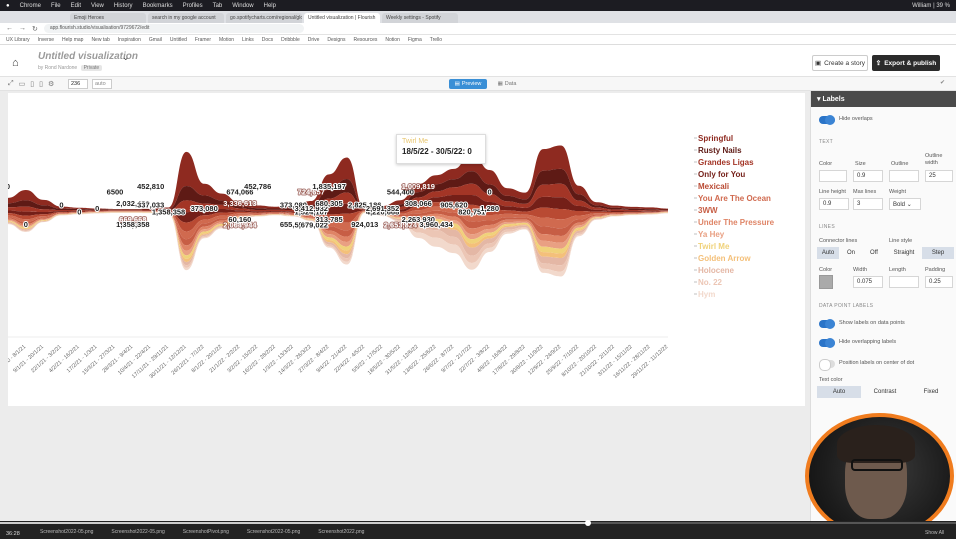 The width and height of the screenshot is (956, 539). Describe the element at coordinates (226, 40) in the screenshot. I see `bookmark-item: Motion` at that location.